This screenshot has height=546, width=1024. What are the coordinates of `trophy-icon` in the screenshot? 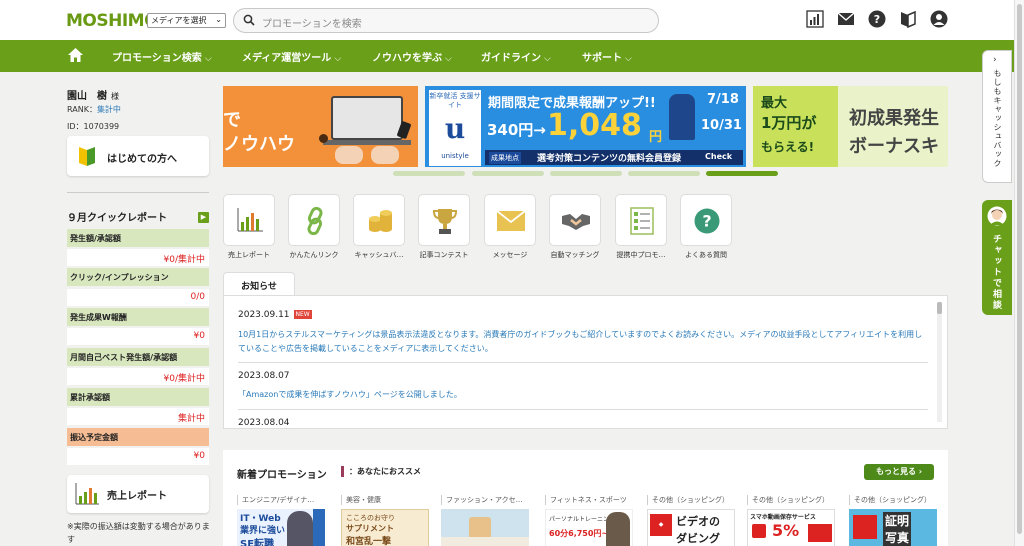 It's located at (445, 221).